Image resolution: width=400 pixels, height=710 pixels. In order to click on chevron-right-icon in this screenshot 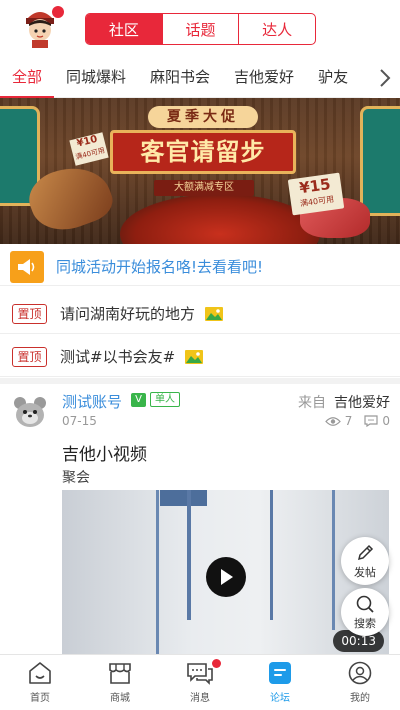, I will do `click(385, 78)`.